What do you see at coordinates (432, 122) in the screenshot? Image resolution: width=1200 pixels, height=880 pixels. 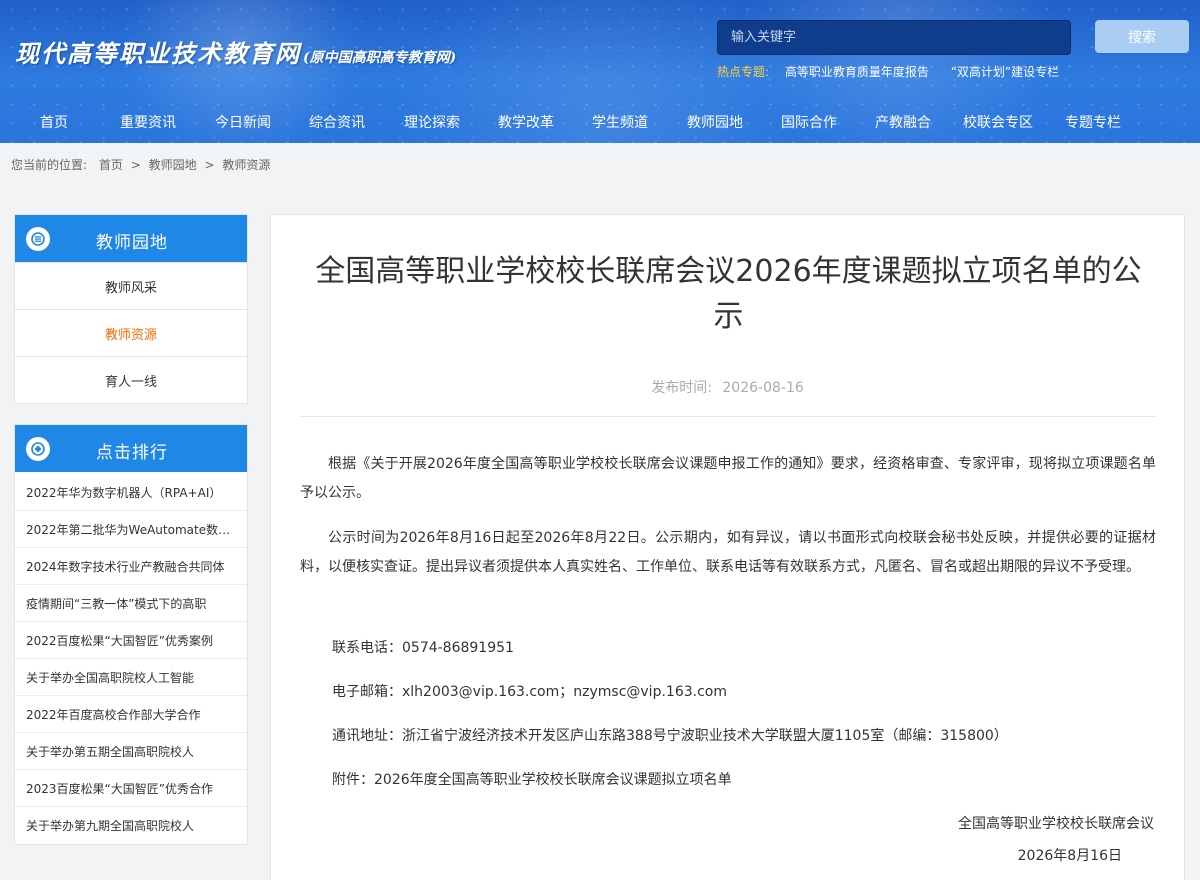 I see `nav-item-theory: 理论探索` at bounding box center [432, 122].